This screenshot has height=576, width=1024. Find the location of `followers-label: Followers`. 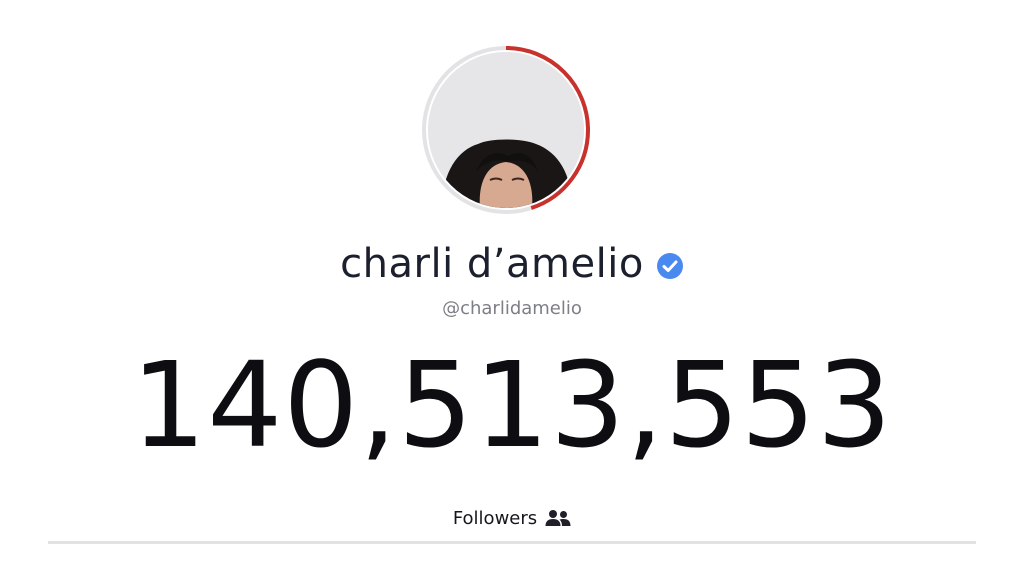

followers-label: Followers is located at coordinates (495, 518).